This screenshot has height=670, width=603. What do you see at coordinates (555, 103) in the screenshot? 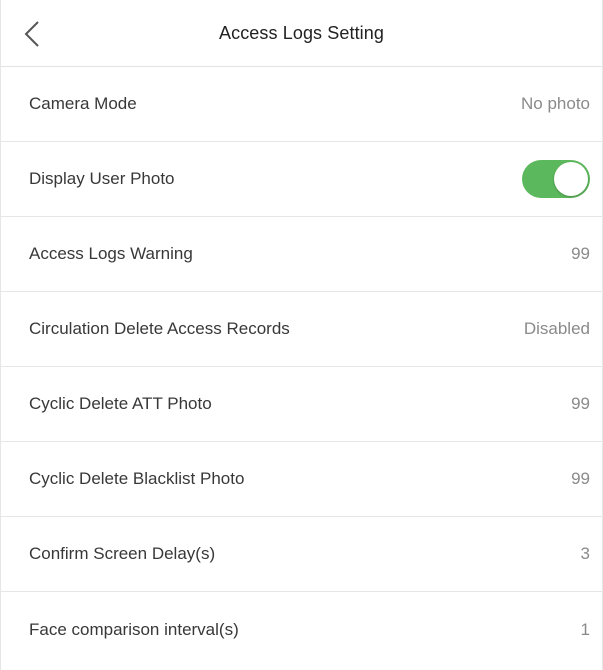
I see `setting-value: No photo` at bounding box center [555, 103].